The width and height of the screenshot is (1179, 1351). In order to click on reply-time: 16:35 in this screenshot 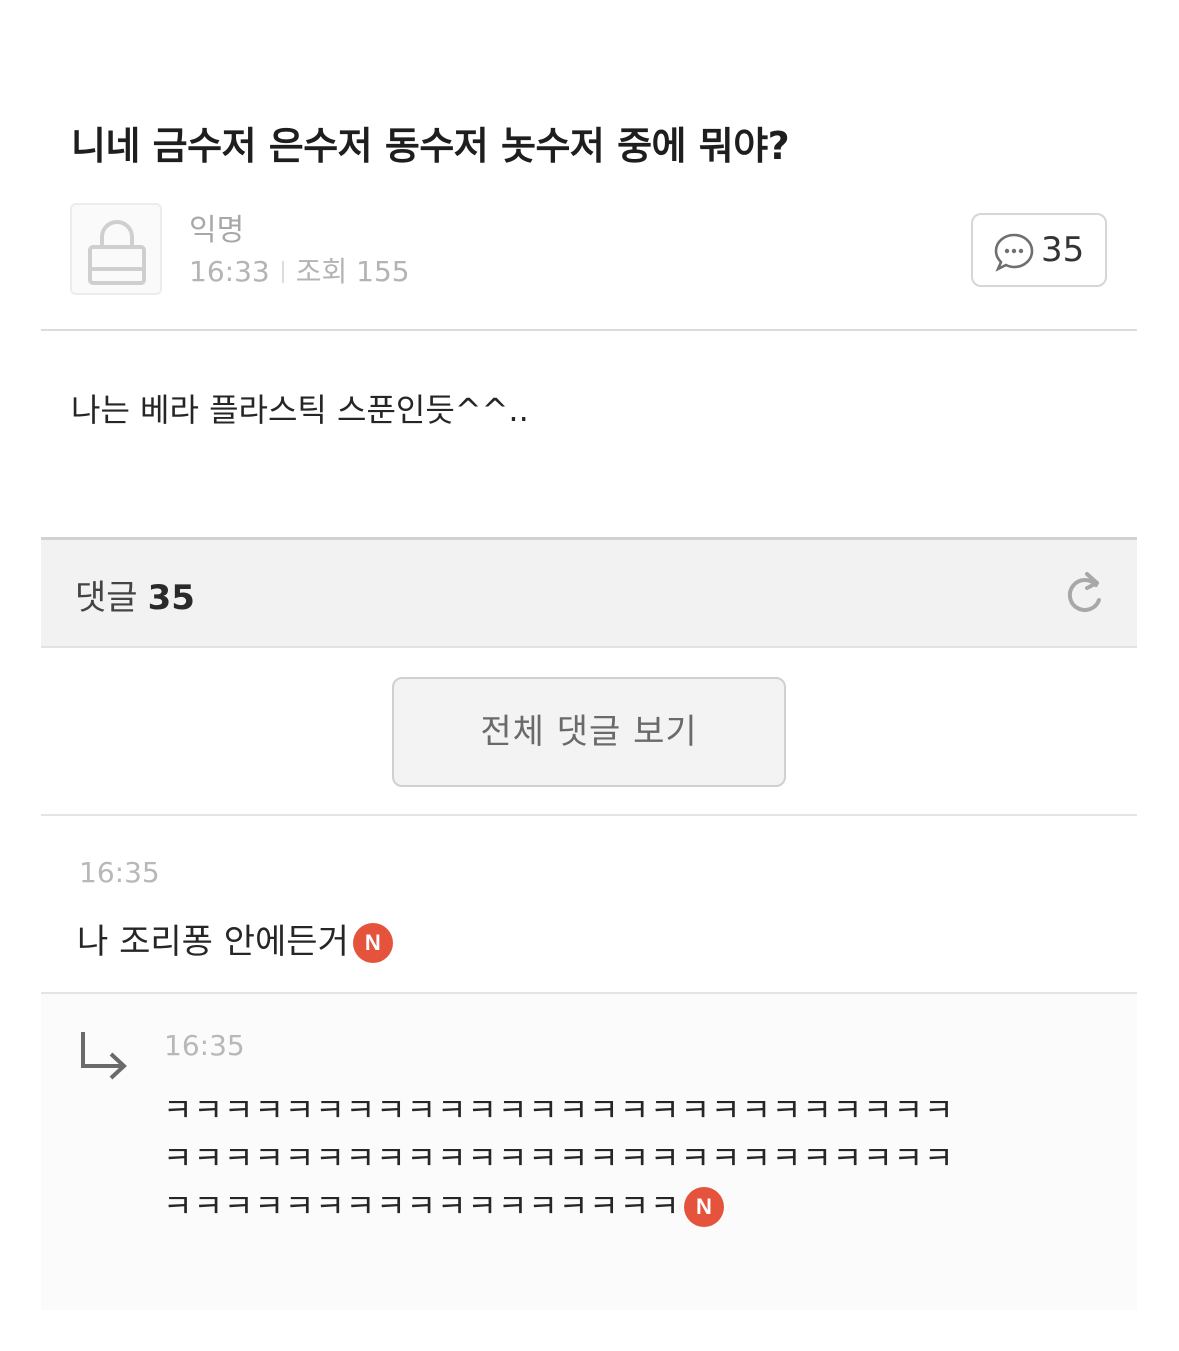, I will do `click(204, 1045)`.